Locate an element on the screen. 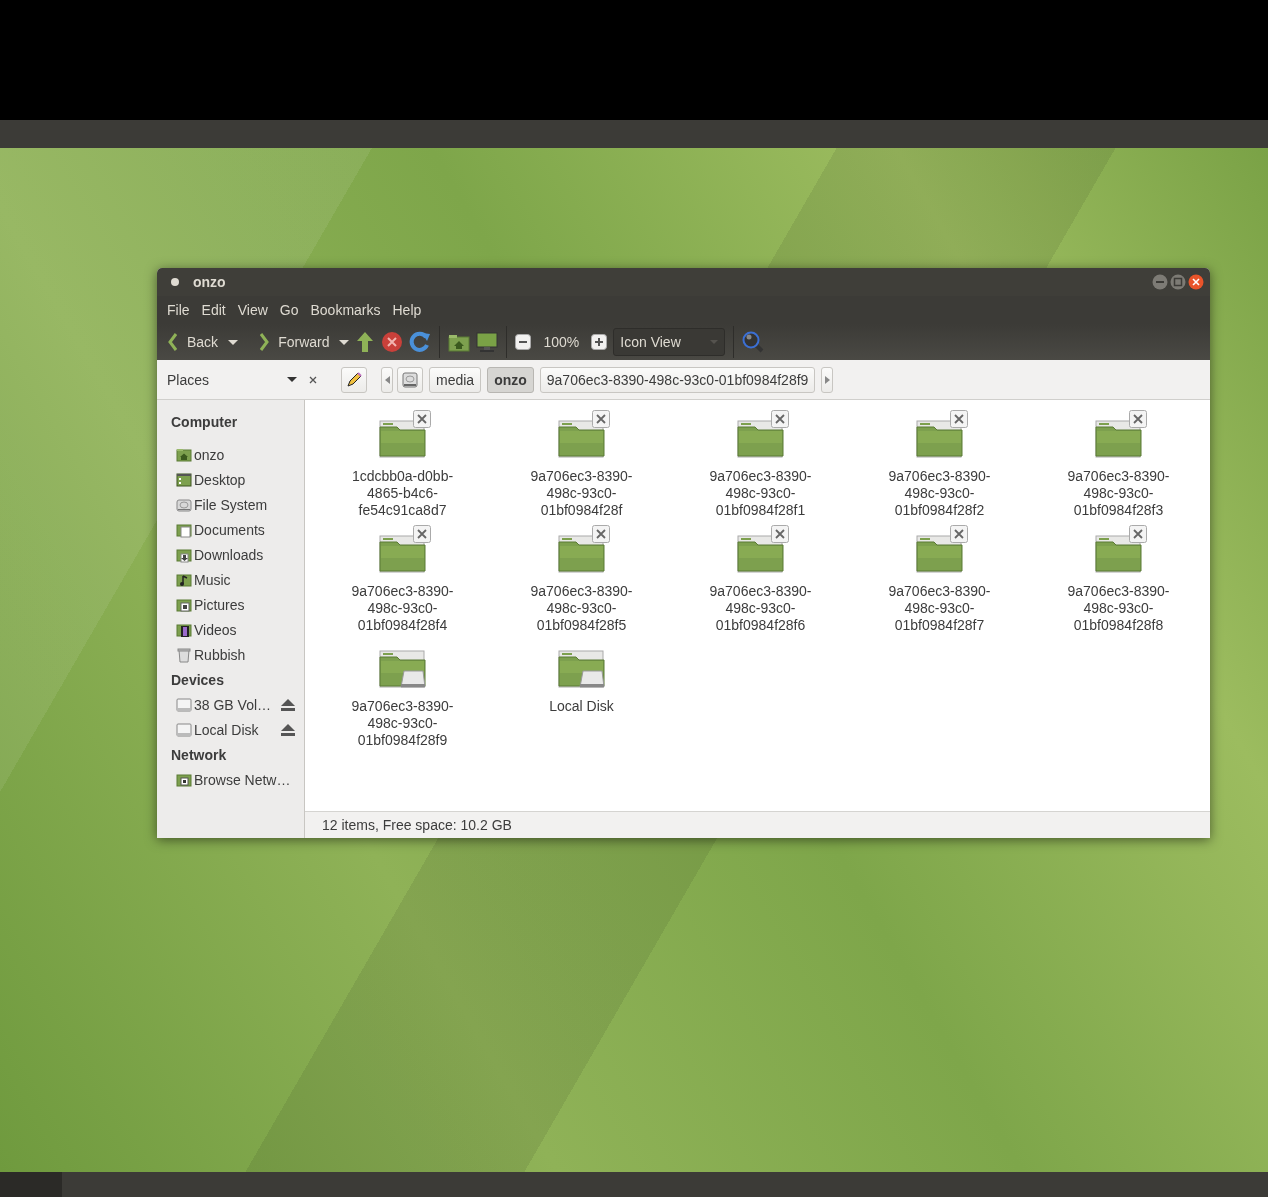 This screenshot has width=1268, height=1197. menu-item: Edit is located at coordinates (213, 310).